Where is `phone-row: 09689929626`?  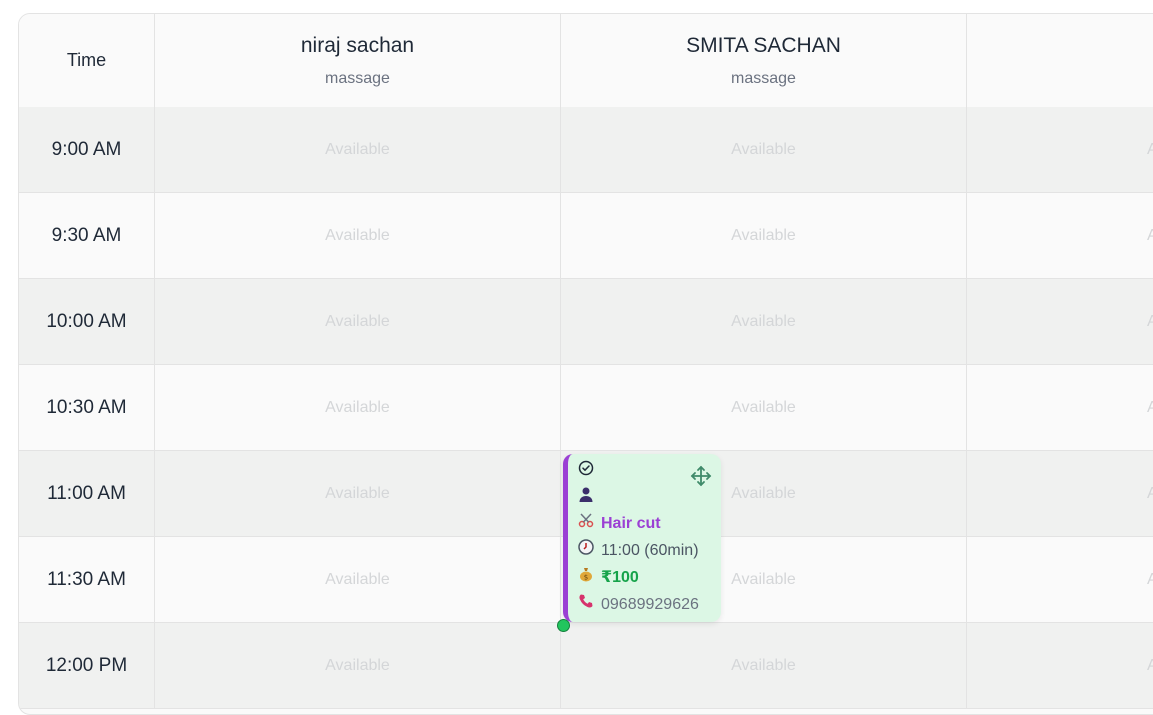
phone-row: 09689929626 is located at coordinates (638, 603).